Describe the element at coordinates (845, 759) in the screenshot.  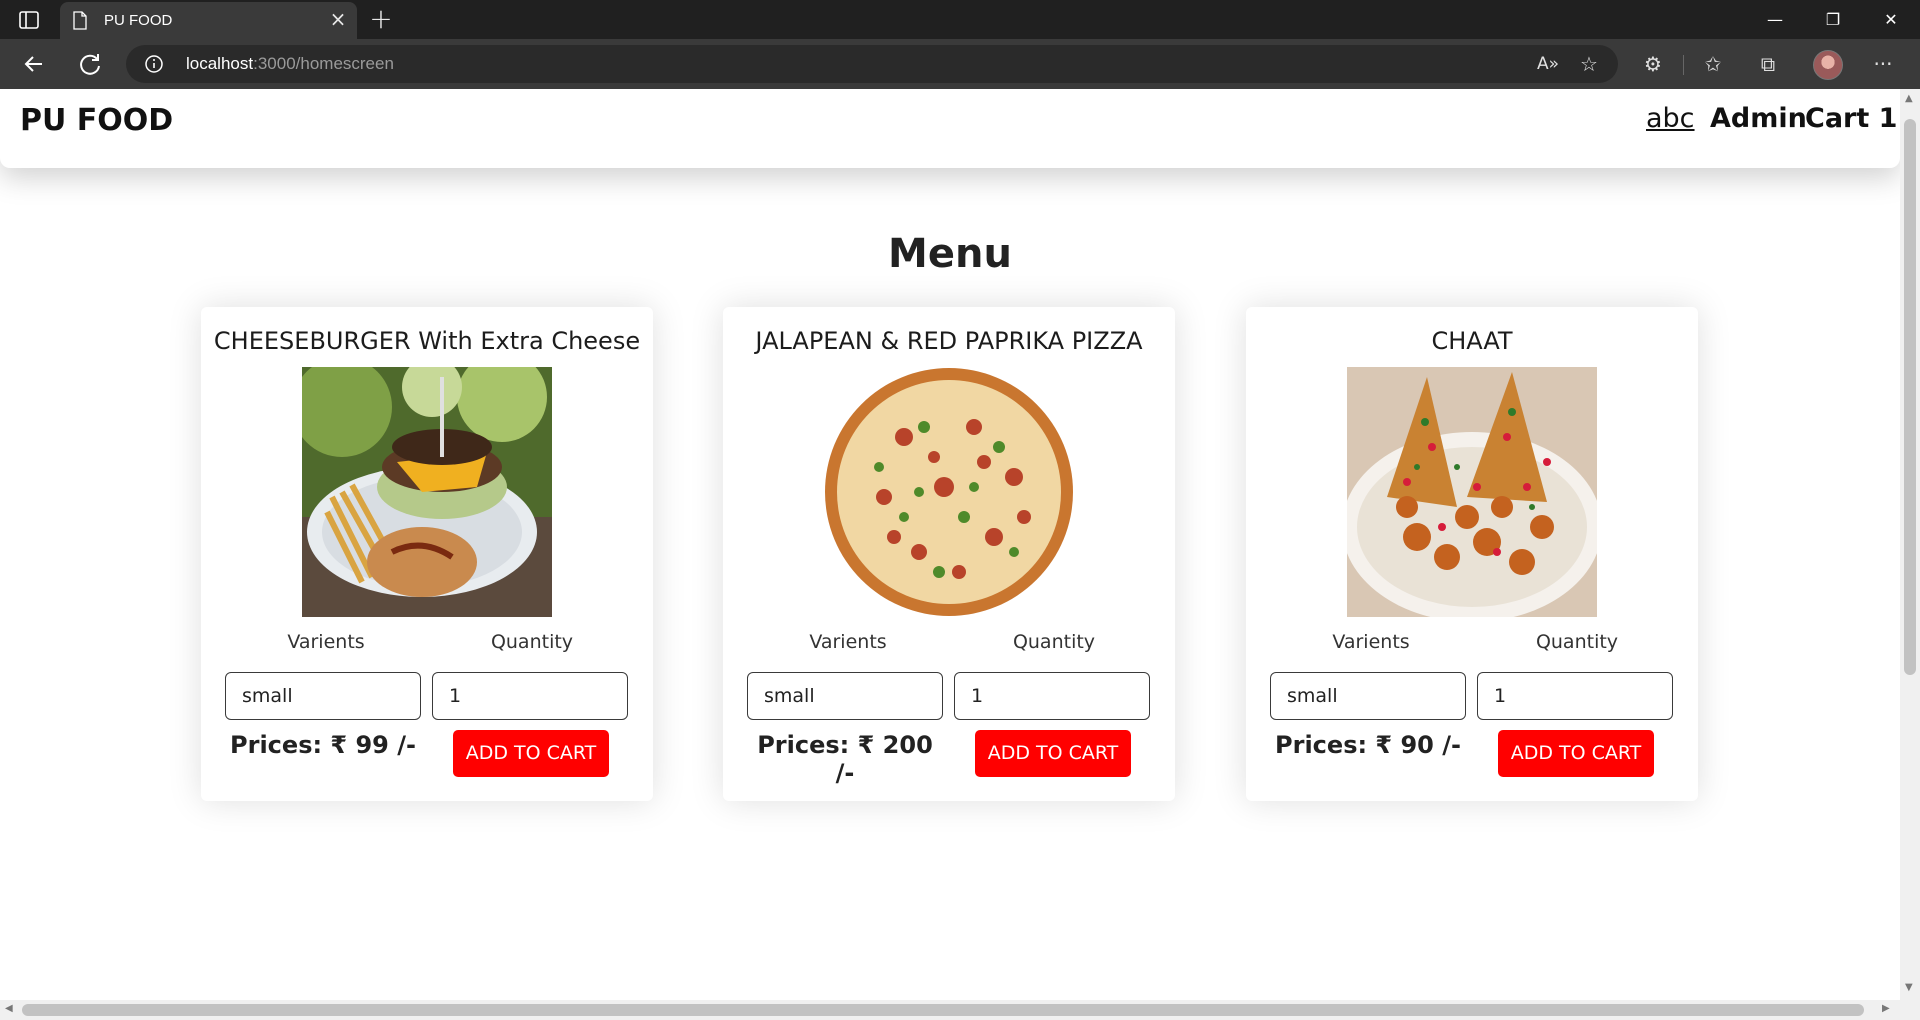
I see `item-price: Prices: ₹ 200 /-` at that location.